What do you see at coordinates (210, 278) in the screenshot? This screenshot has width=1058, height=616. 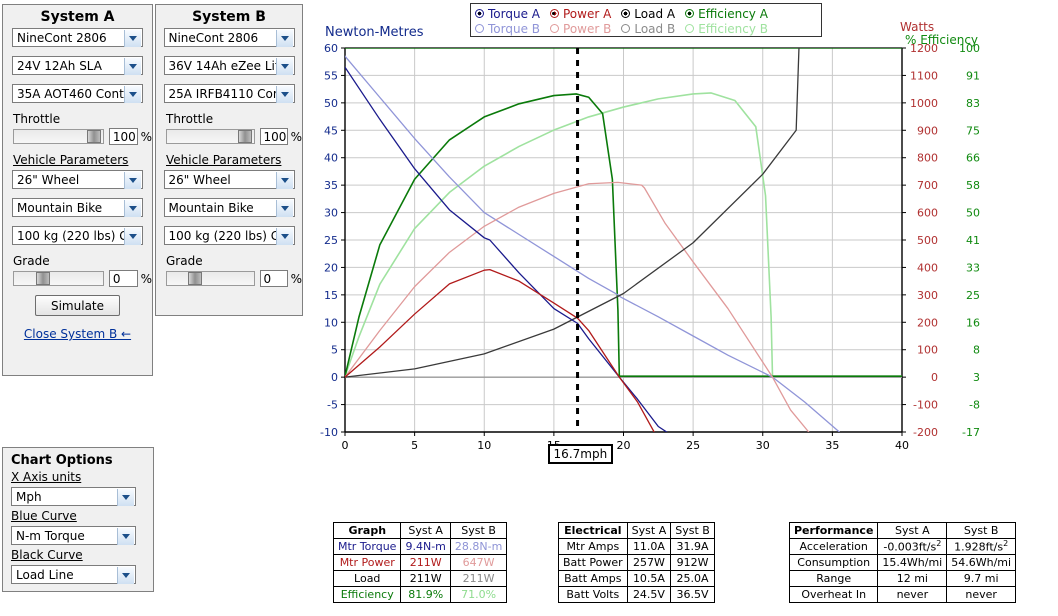 I see `system-b-grade-slider` at bounding box center [210, 278].